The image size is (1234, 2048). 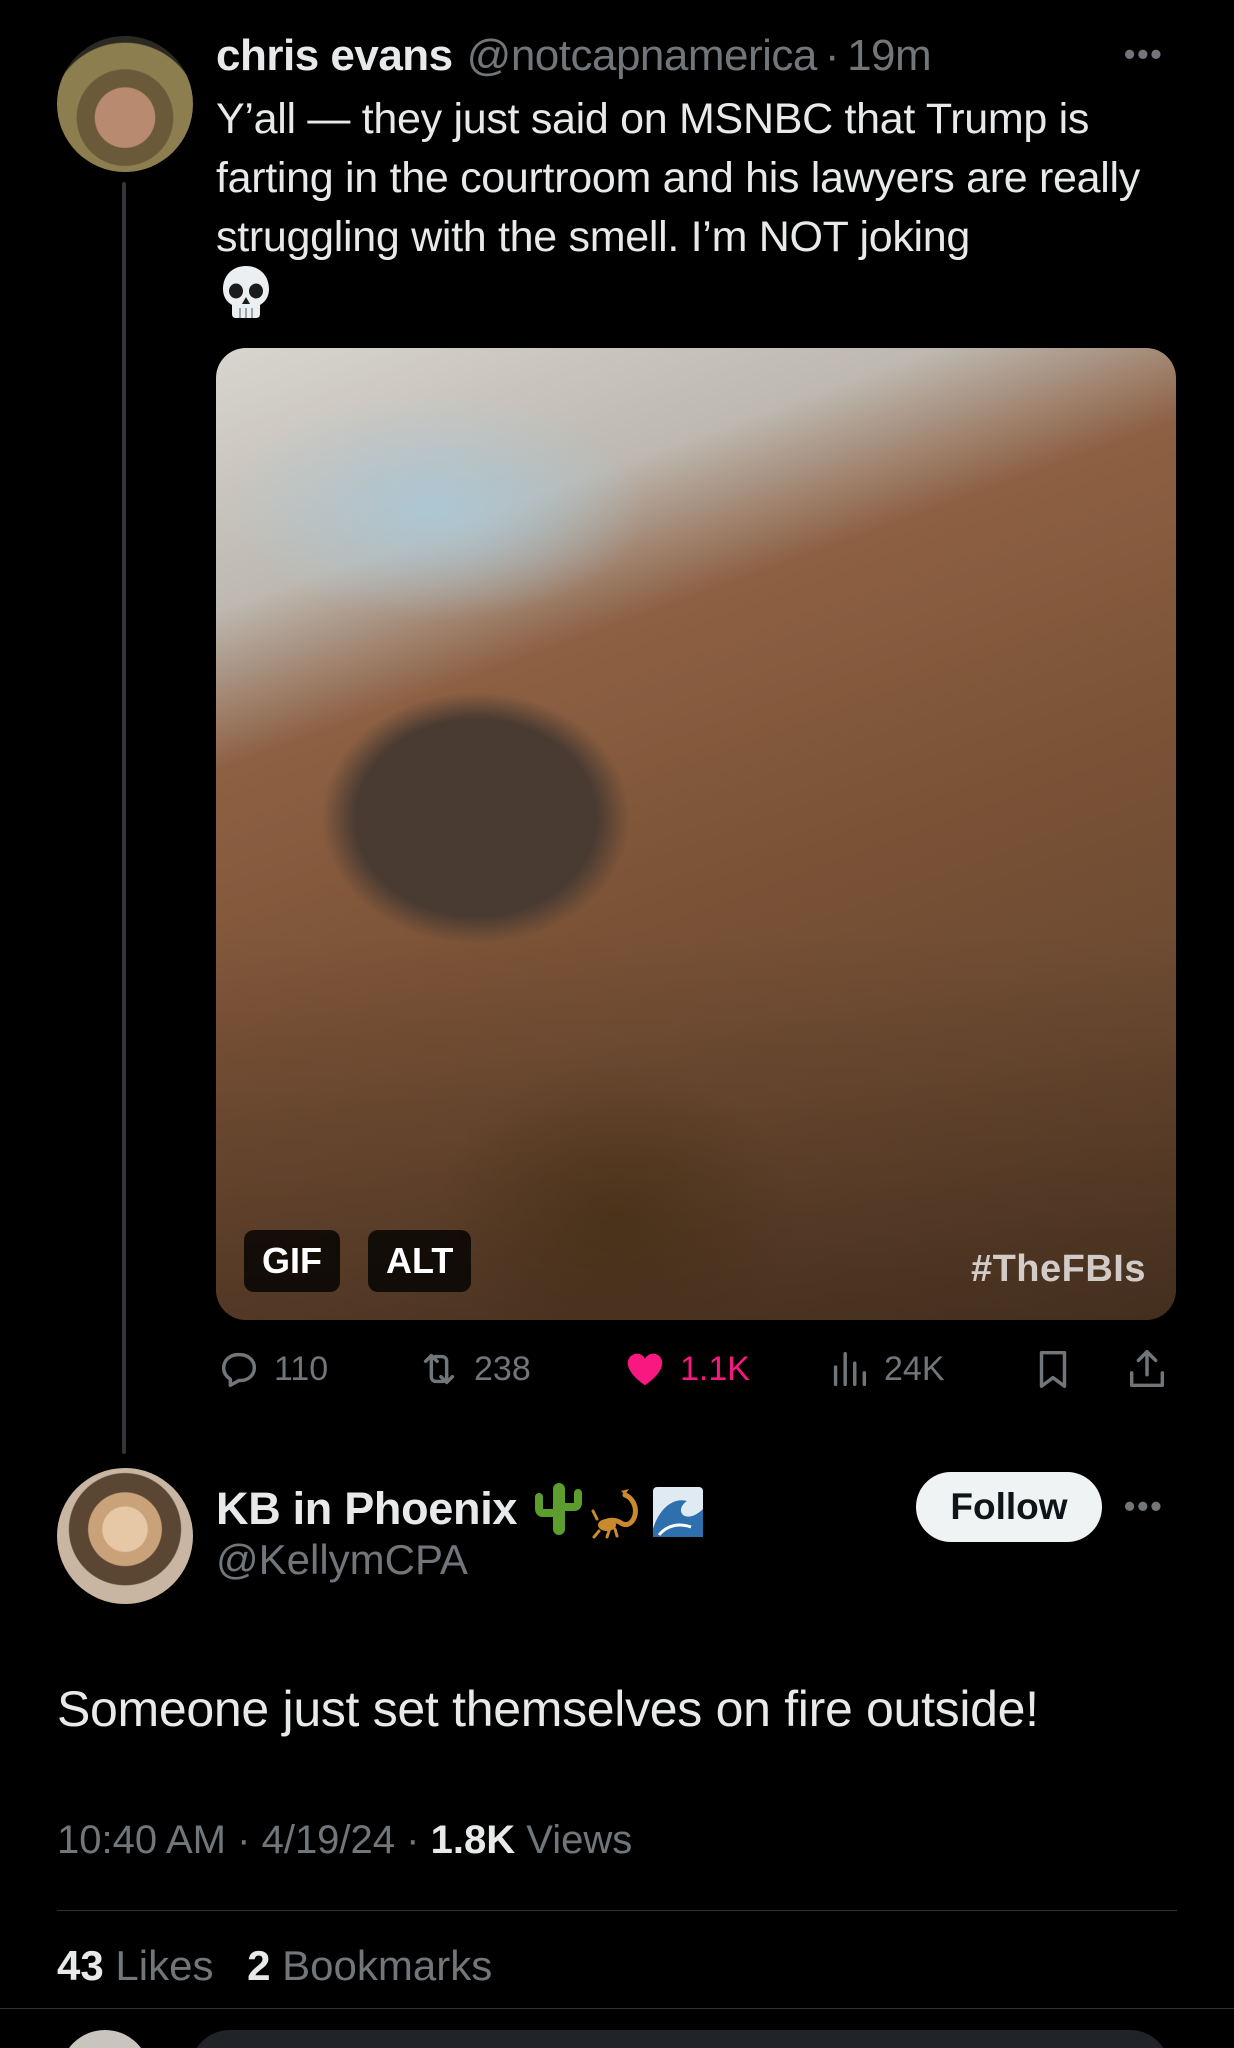 What do you see at coordinates (579, 1840) in the screenshot?
I see `views-label: Views` at bounding box center [579, 1840].